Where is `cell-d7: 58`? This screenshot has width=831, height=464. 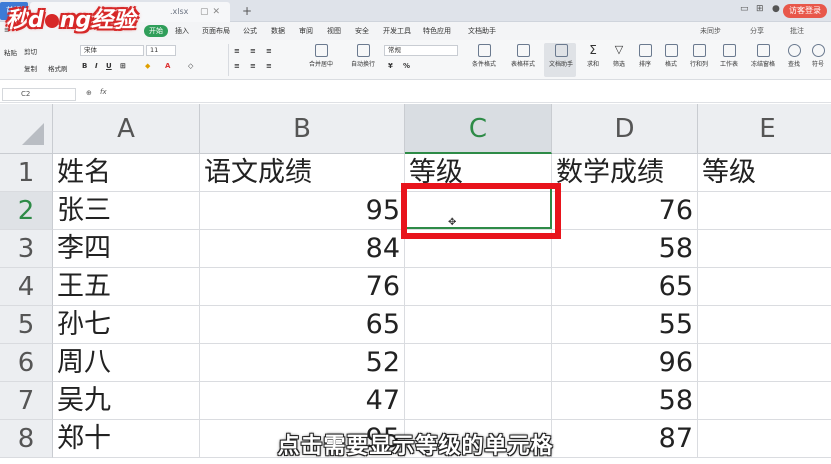
cell-d7: 58 is located at coordinates (625, 401).